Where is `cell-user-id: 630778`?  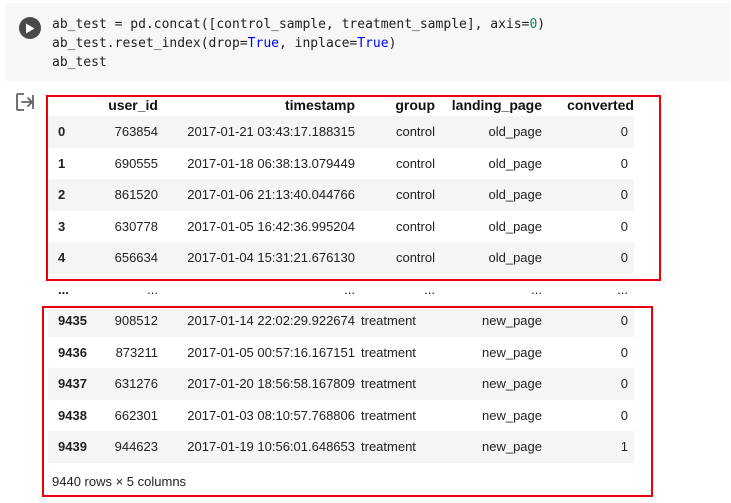 cell-user-id: 630778 is located at coordinates (136, 226).